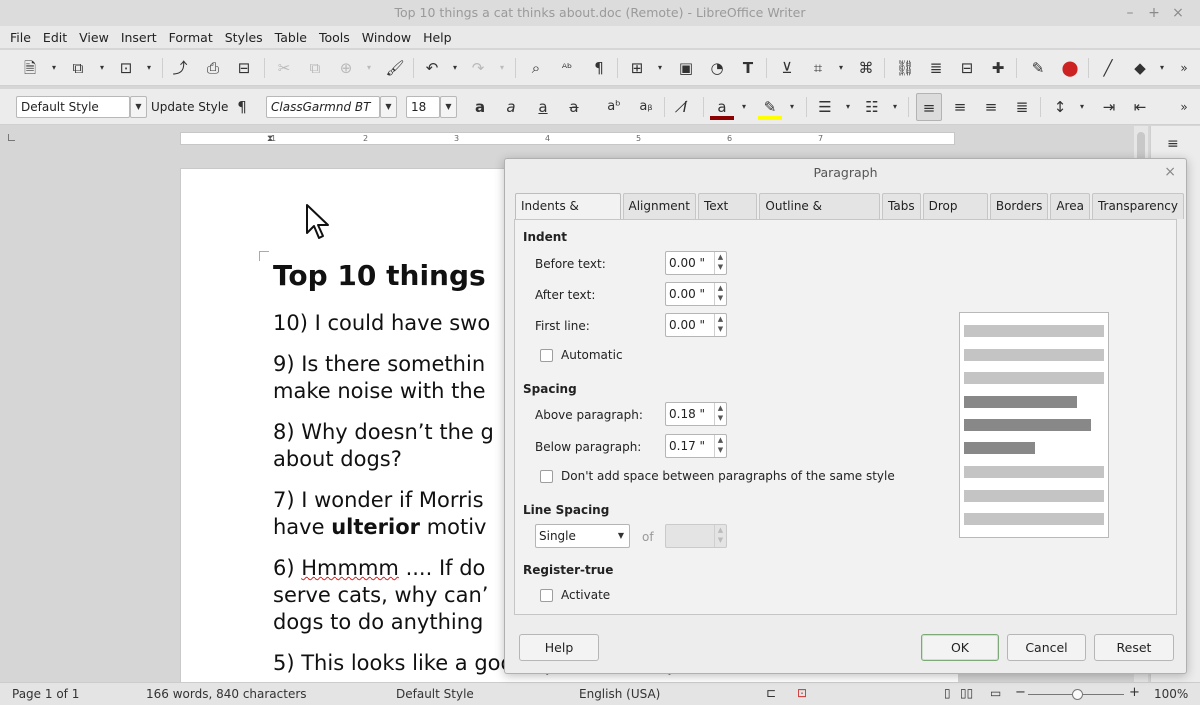 Image resolution: width=1200 pixels, height=705 pixels. What do you see at coordinates (126, 68) in the screenshot?
I see `save-icon: ⊡` at bounding box center [126, 68].